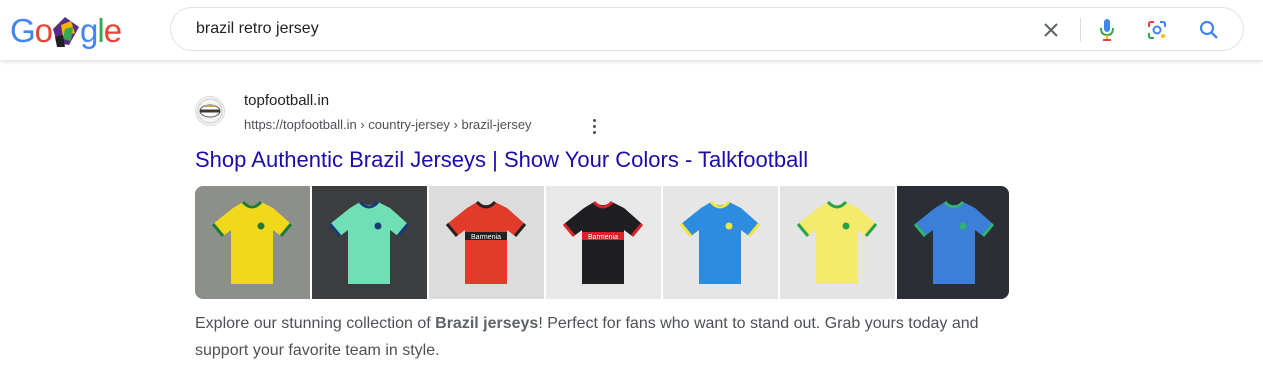 The width and height of the screenshot is (1263, 370). Describe the element at coordinates (252, 242) in the screenshot. I see `brazil-yellow-retro-jersey-image` at that location.